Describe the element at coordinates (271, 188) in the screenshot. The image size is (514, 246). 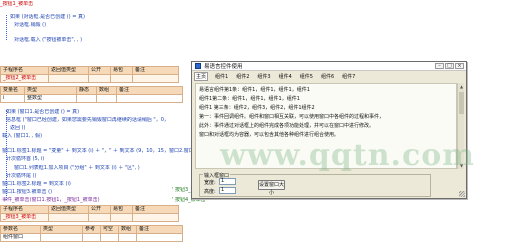
I see `set-size-button: 设置窗口大小` at that location.